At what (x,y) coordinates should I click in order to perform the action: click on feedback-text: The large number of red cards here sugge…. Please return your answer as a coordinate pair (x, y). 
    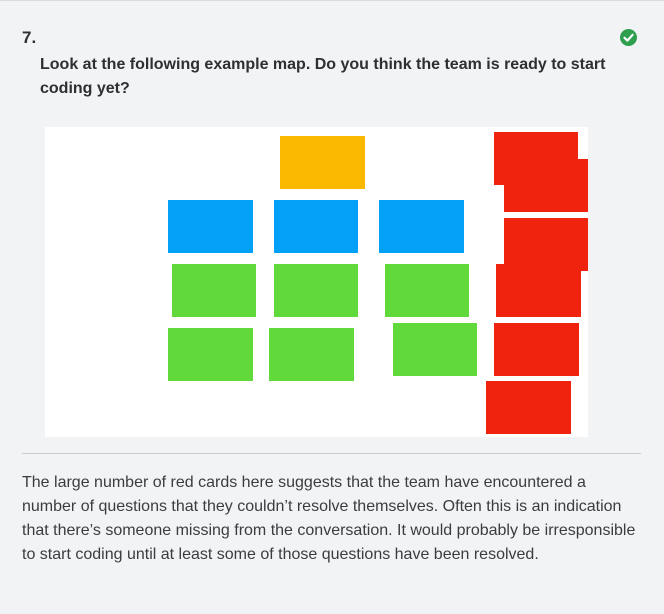
    Looking at the image, I should click on (329, 518).